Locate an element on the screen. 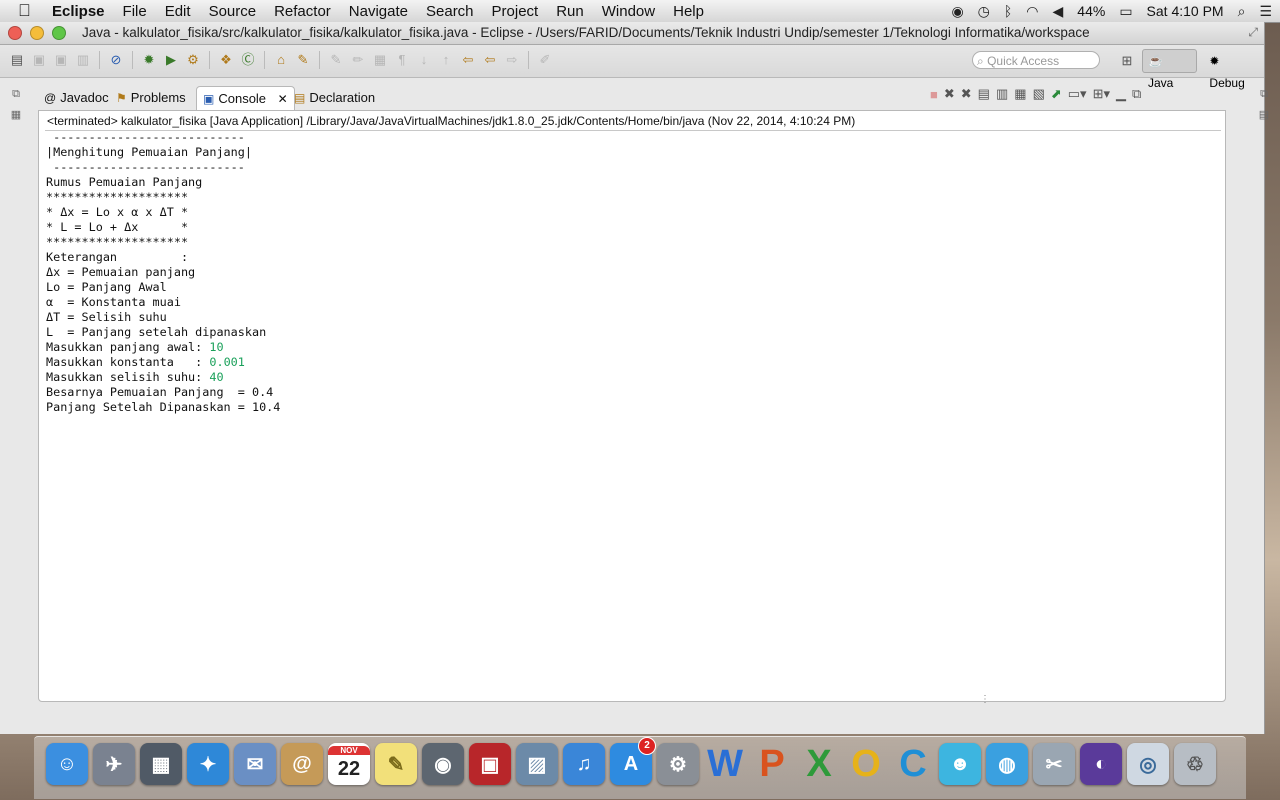 This screenshot has width=1280, height=800. tab-javadoc: @ Javadoc is located at coordinates (76, 98).